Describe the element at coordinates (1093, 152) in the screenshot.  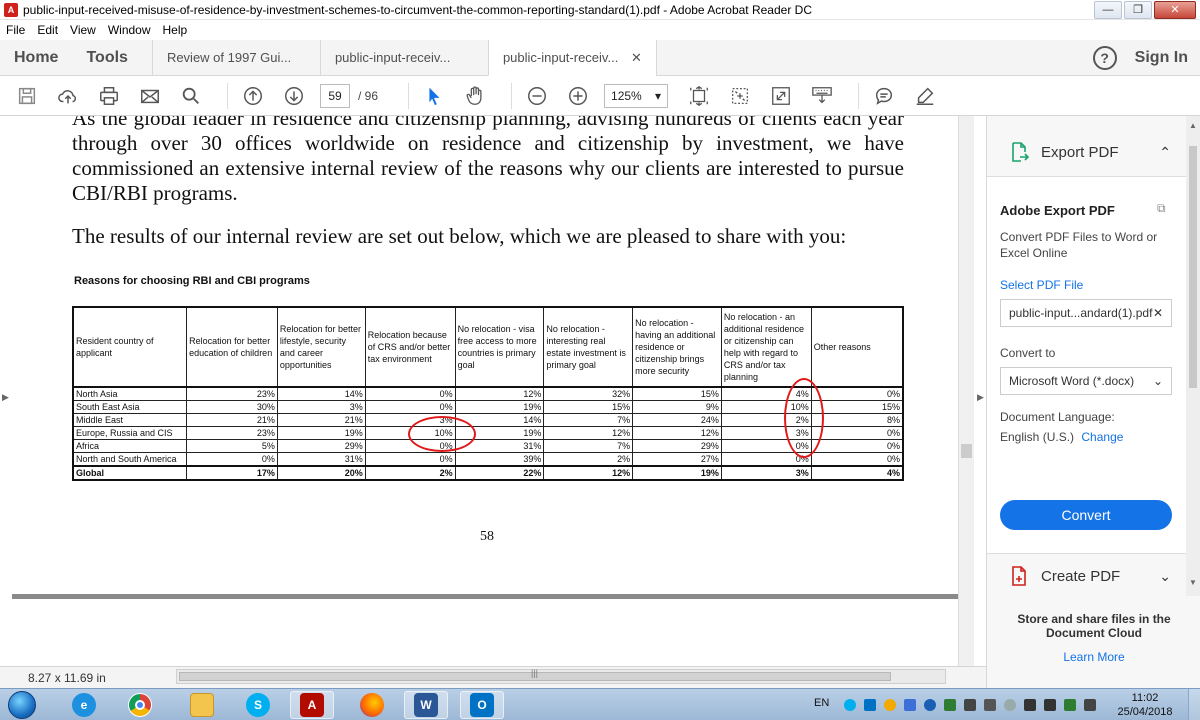
I see `export-pdf-header: Export PDF ⌃` at that location.